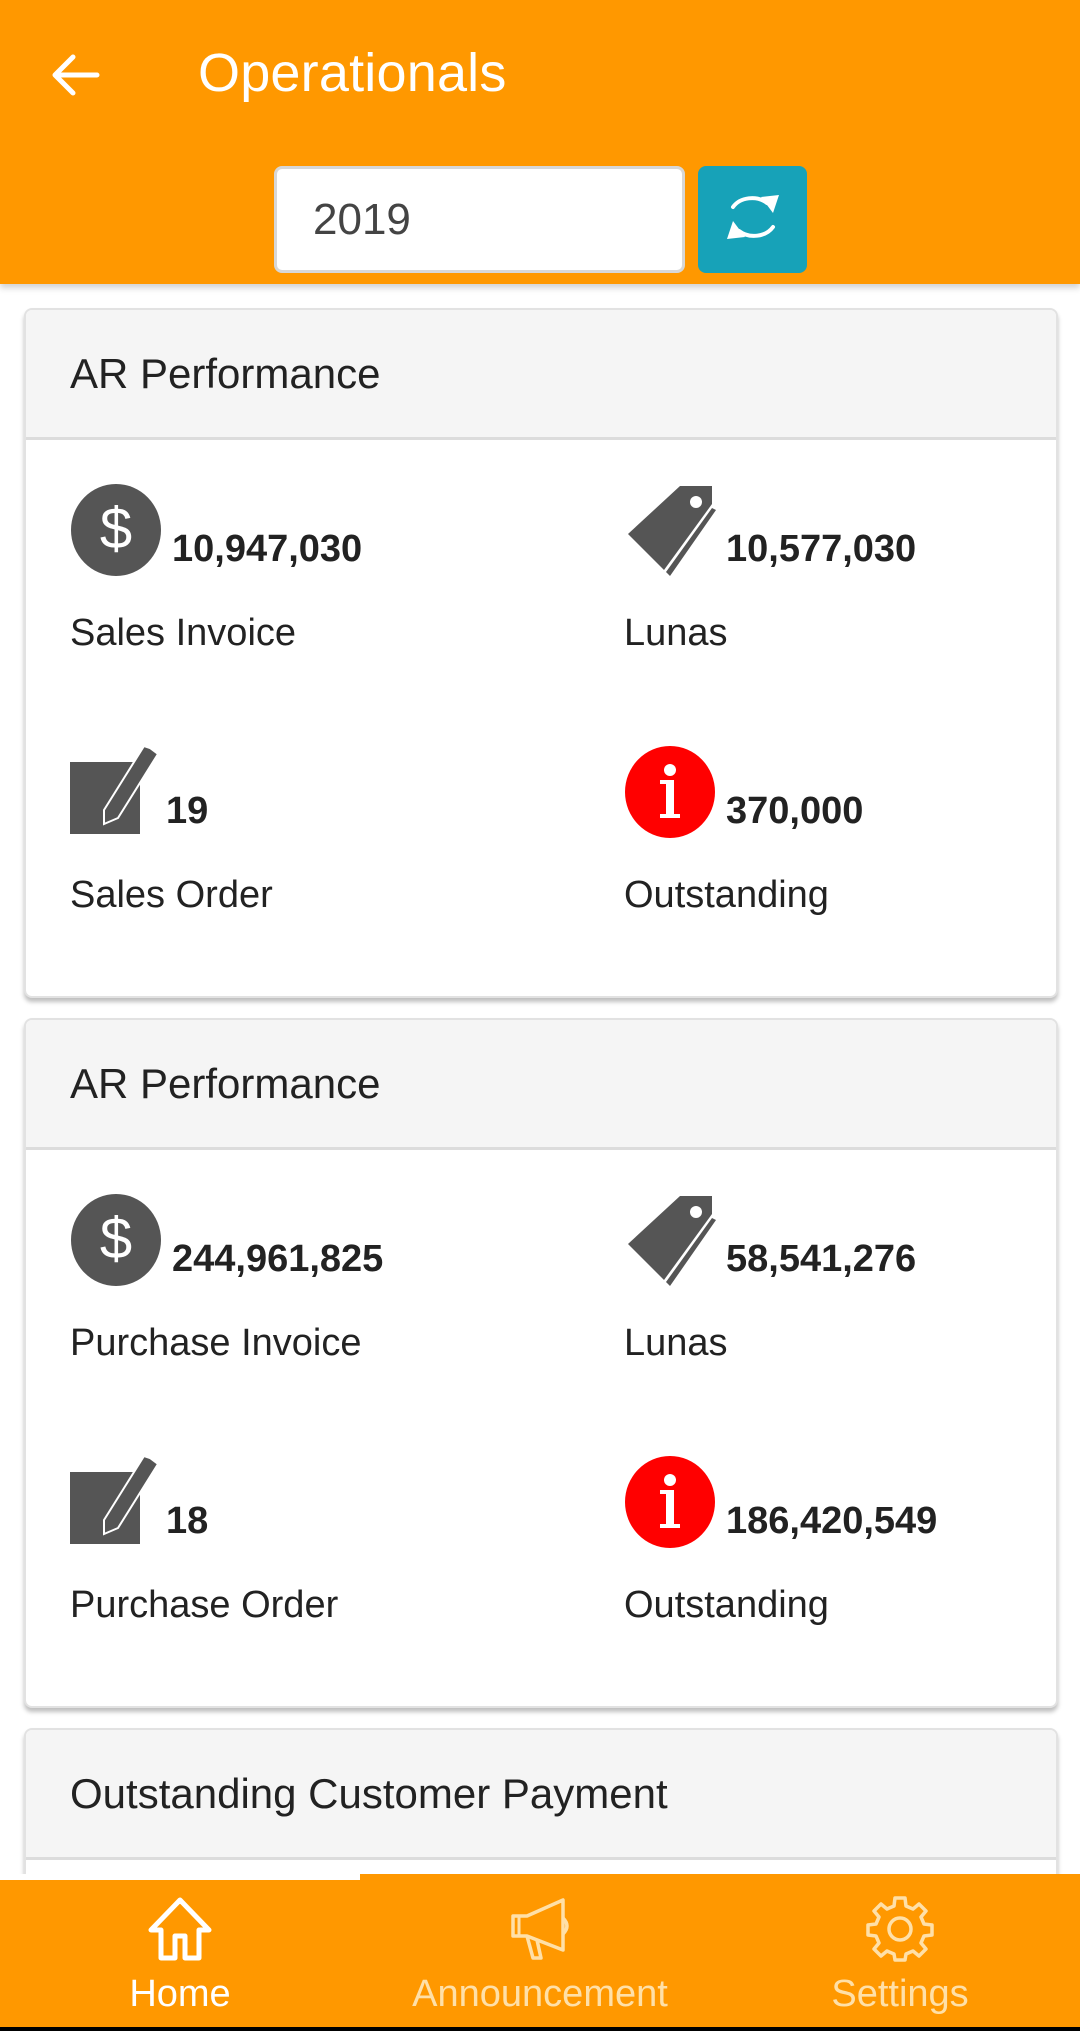 This screenshot has height=2031, width=1080. I want to click on metric-label: Purchase Order, so click(204, 1605).